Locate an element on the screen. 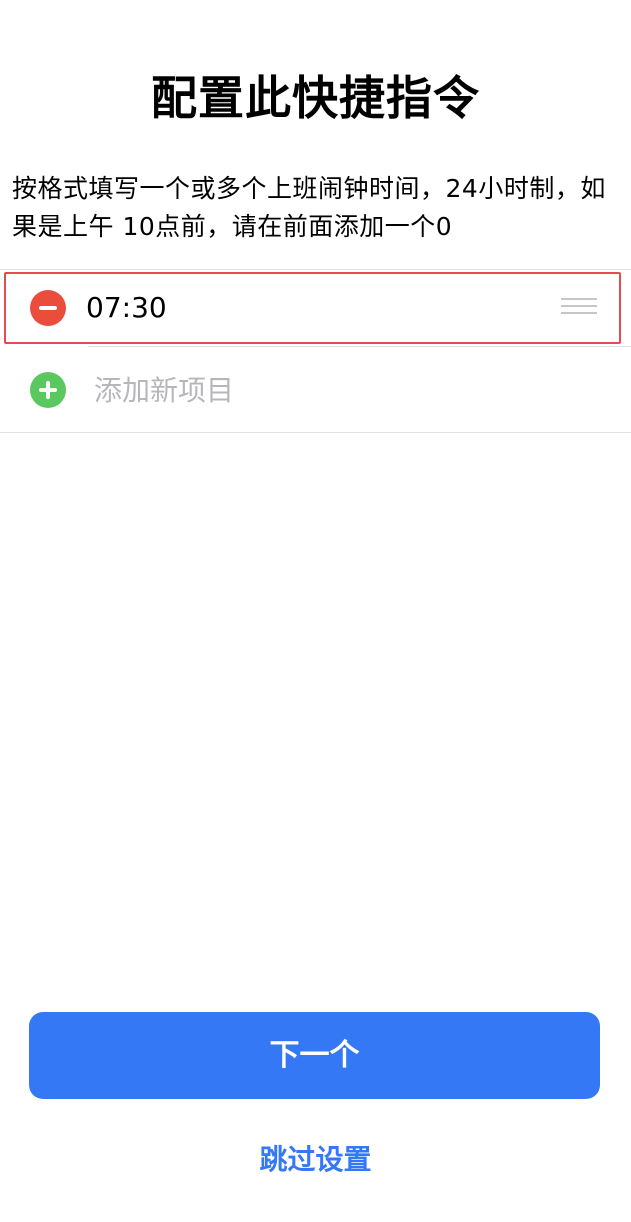  list-divider-bottom is located at coordinates (315, 432).